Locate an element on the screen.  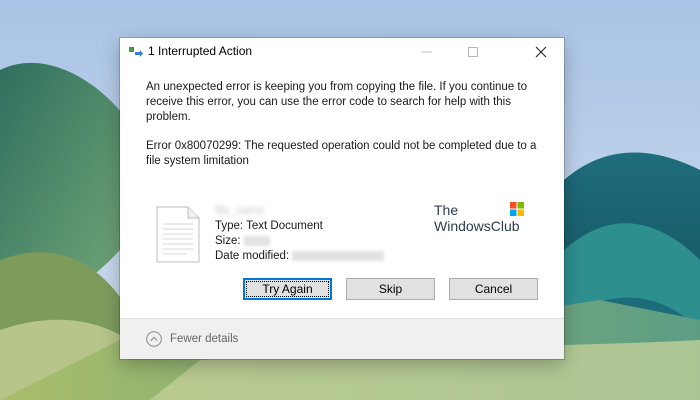
try-again-button: Try Again is located at coordinates (287, 289).